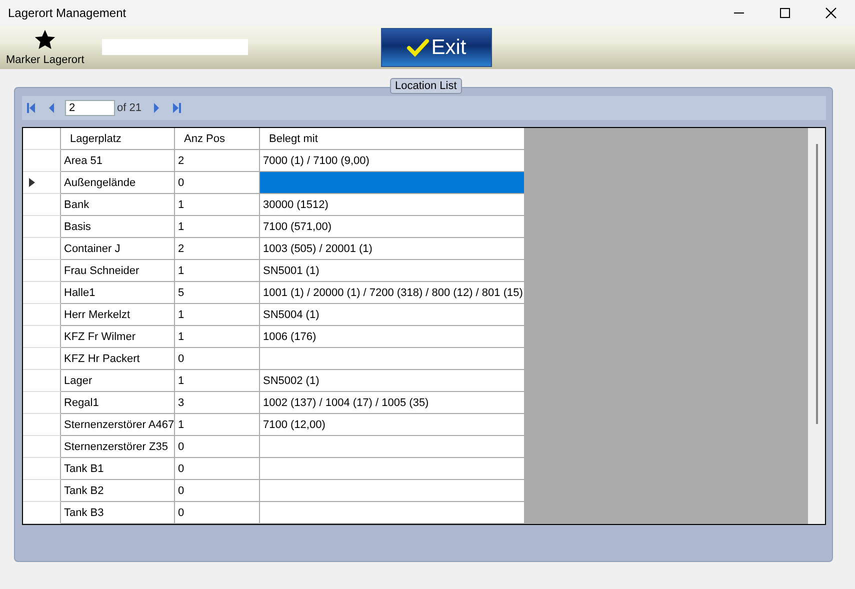 The width and height of the screenshot is (855, 589). What do you see at coordinates (118, 293) in the screenshot?
I see `table-cell: Halle1` at bounding box center [118, 293].